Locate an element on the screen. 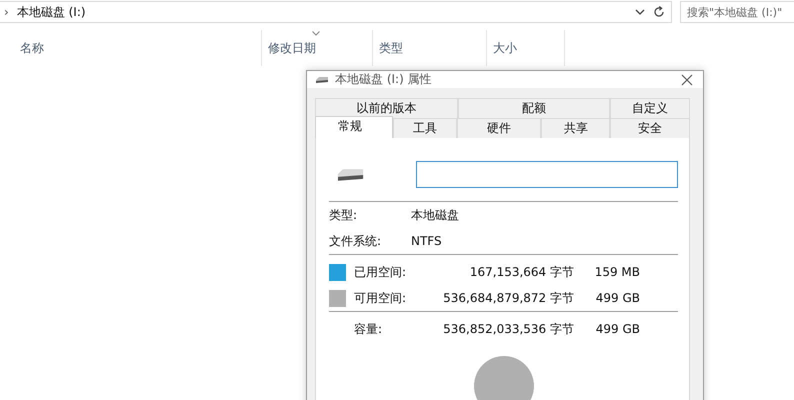 The width and height of the screenshot is (794, 400). drive-name-field is located at coordinates (547, 174).